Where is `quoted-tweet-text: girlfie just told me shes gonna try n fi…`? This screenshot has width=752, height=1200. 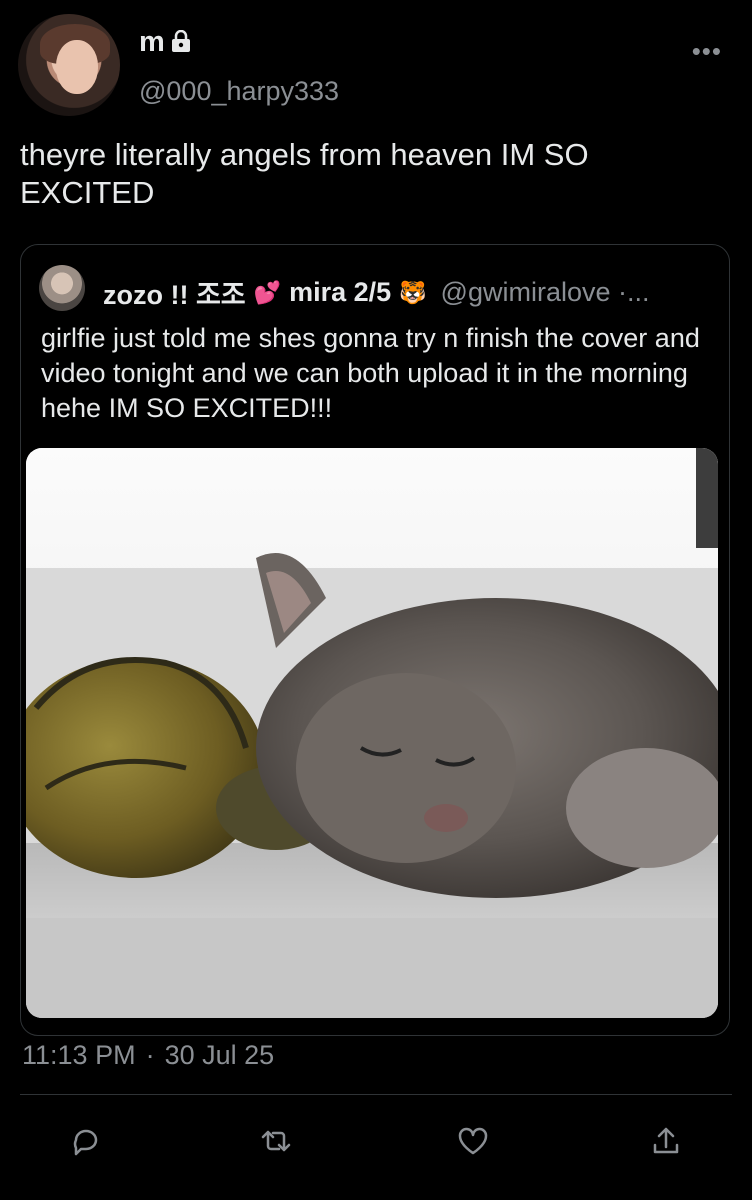
quoted-tweet-text: girlfie just told me shes gonna try n fi… is located at coordinates (370, 373).